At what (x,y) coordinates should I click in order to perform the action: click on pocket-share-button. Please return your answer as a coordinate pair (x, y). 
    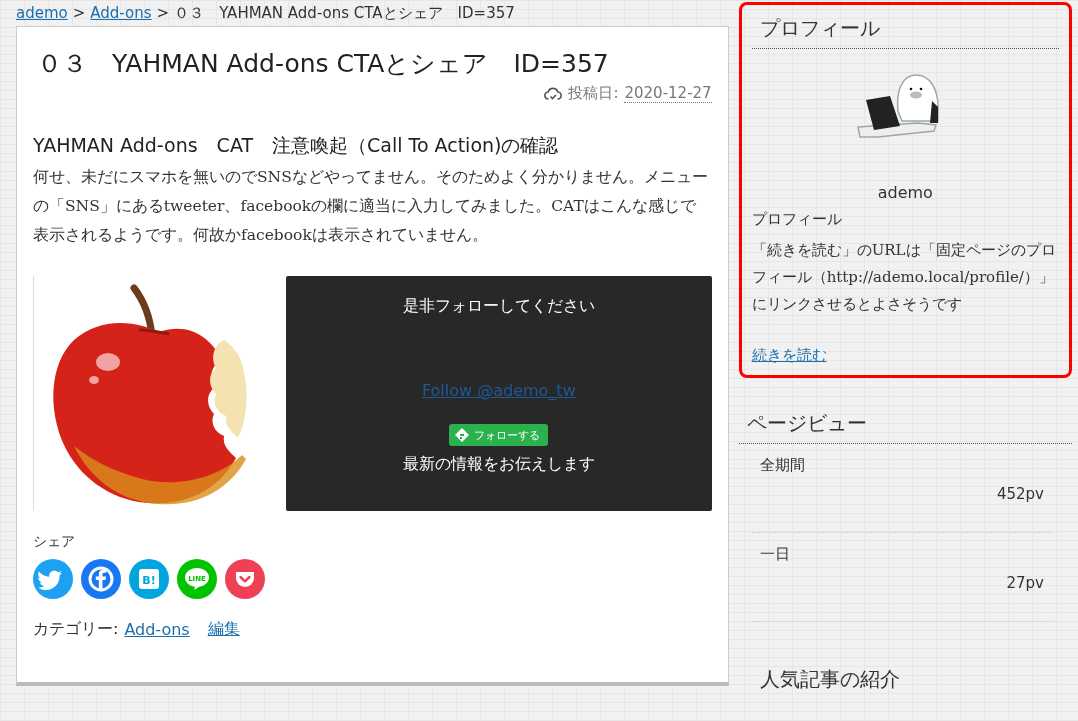
    Looking at the image, I should click on (245, 579).